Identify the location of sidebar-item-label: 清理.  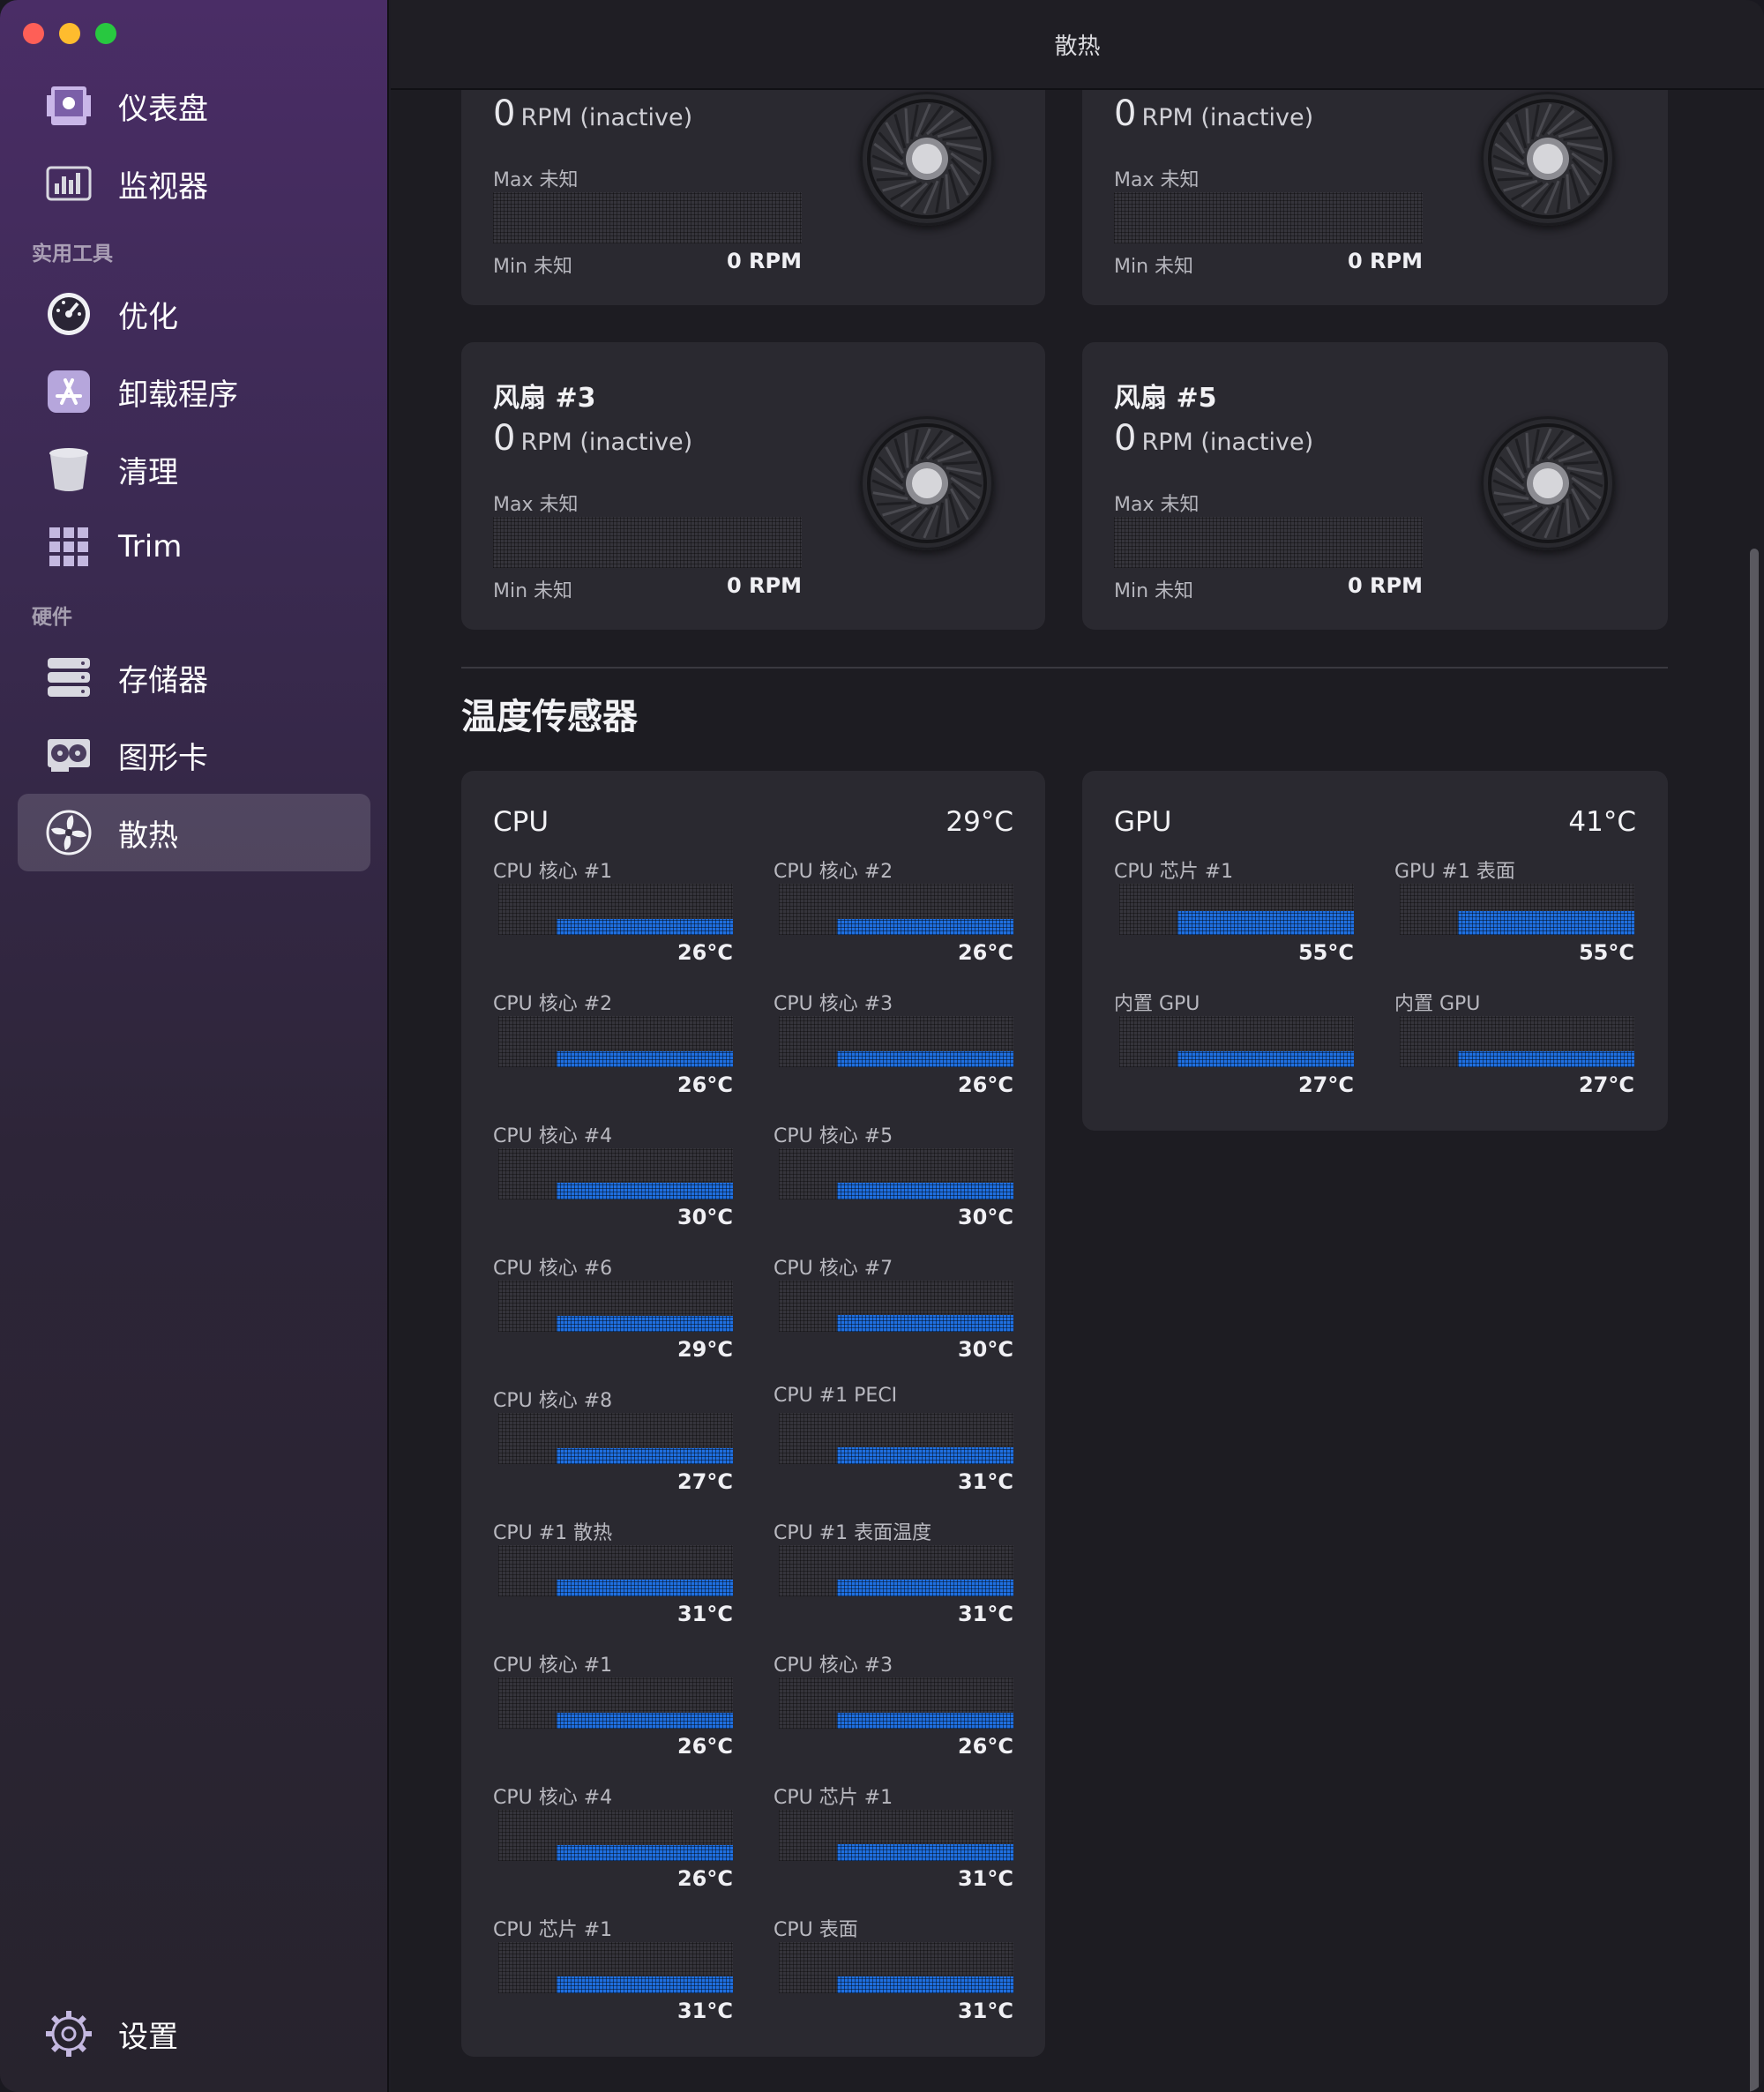
(148, 472).